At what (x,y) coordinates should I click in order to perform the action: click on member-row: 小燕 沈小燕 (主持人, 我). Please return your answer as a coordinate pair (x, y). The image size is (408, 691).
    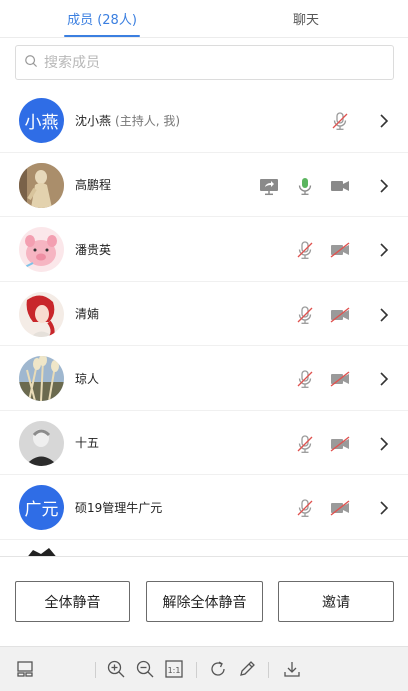
    Looking at the image, I should click on (204, 120).